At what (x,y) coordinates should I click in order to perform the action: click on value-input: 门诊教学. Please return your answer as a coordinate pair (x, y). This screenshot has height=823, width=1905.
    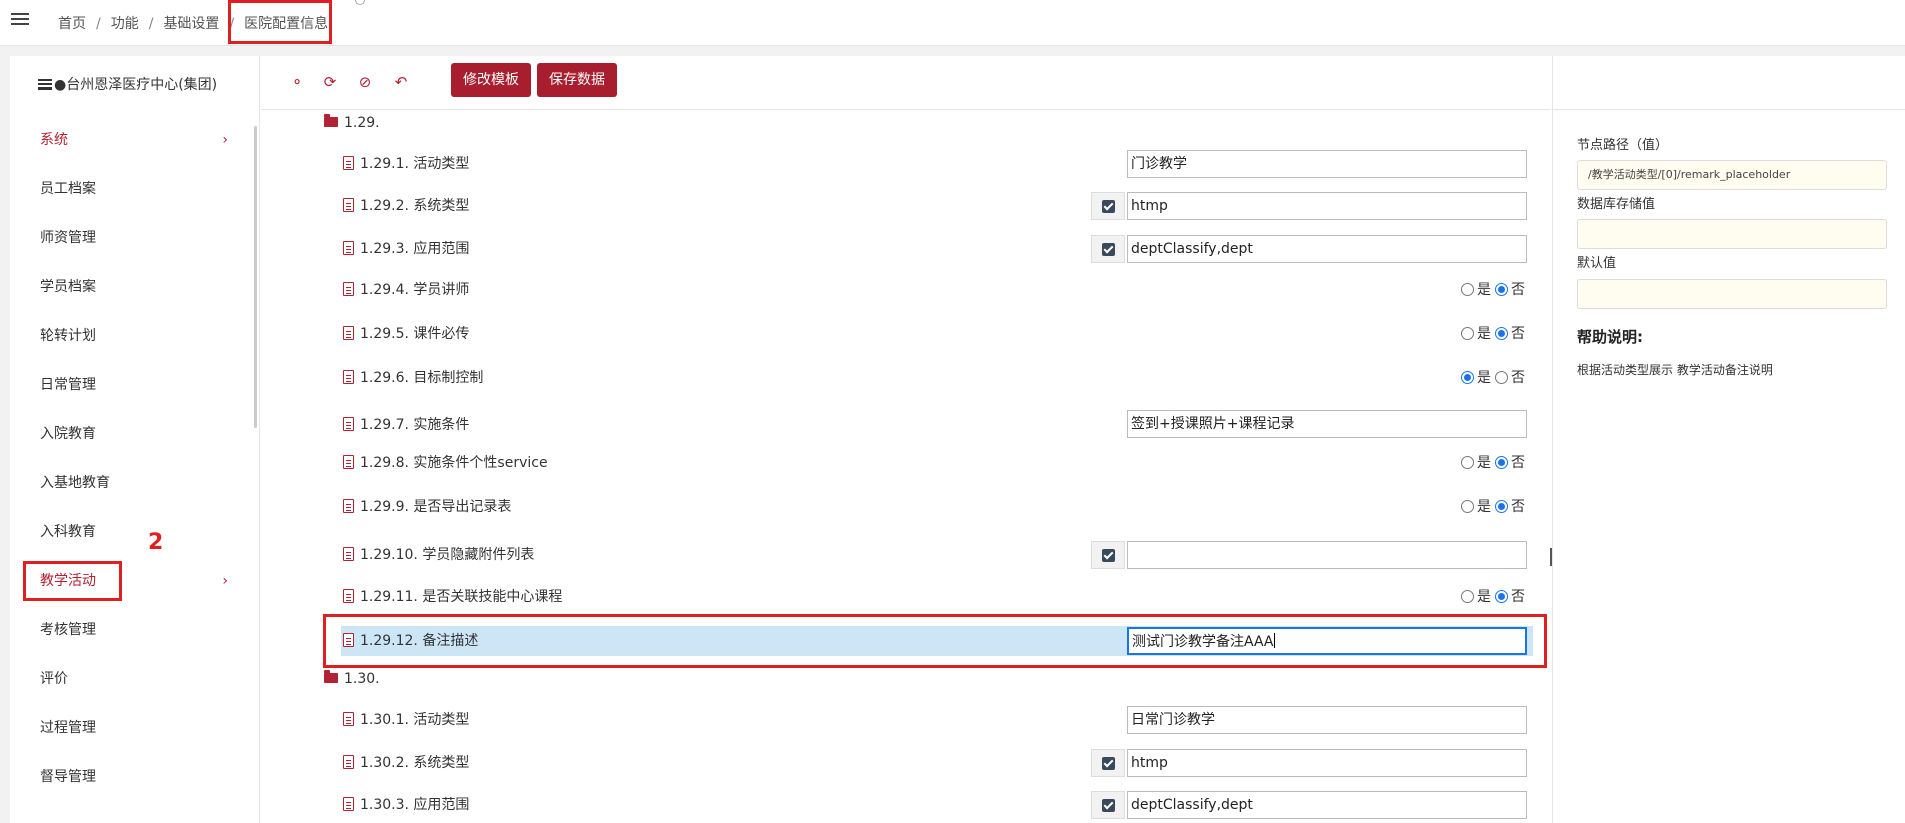
    Looking at the image, I should click on (1327, 164).